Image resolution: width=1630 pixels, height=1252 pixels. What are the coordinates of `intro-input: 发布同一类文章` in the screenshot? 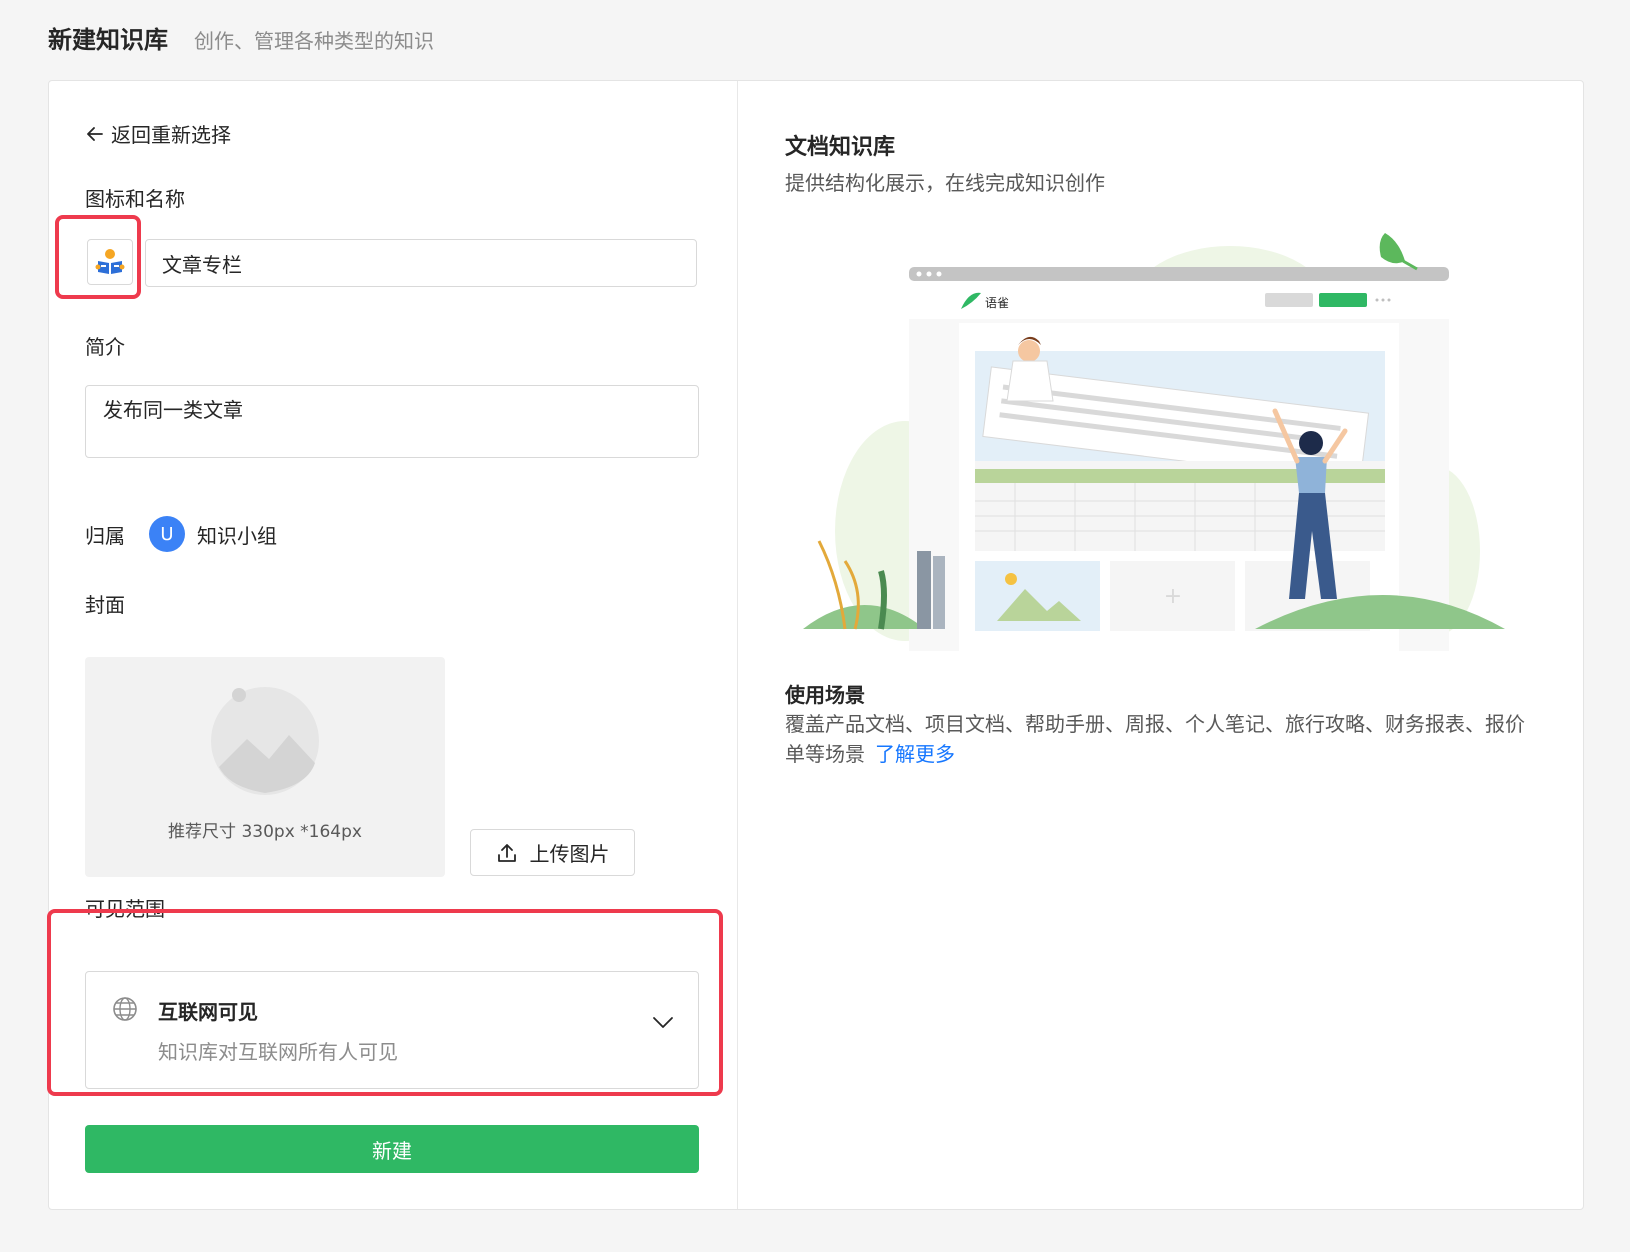 It's located at (392, 421).